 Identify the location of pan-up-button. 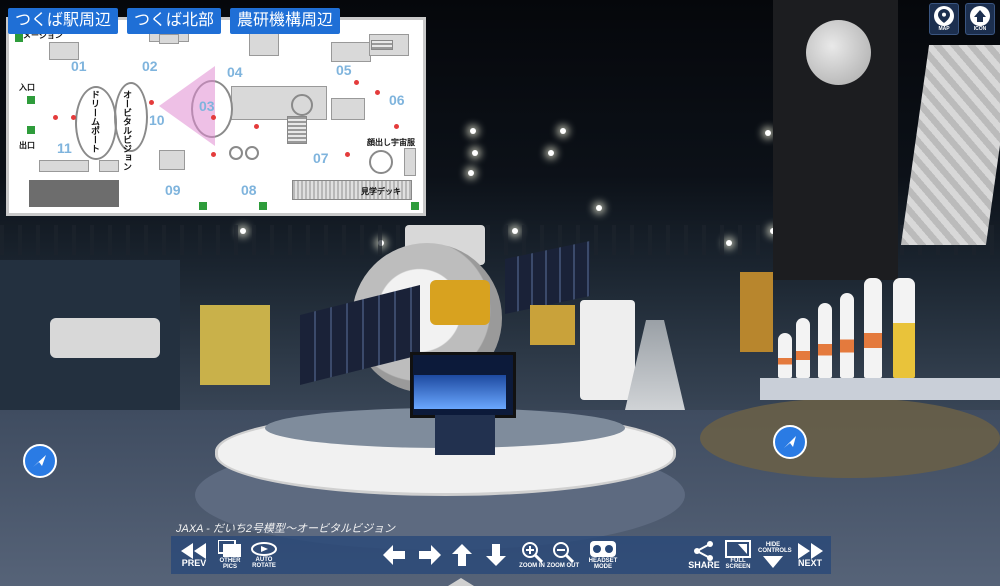
(462, 555).